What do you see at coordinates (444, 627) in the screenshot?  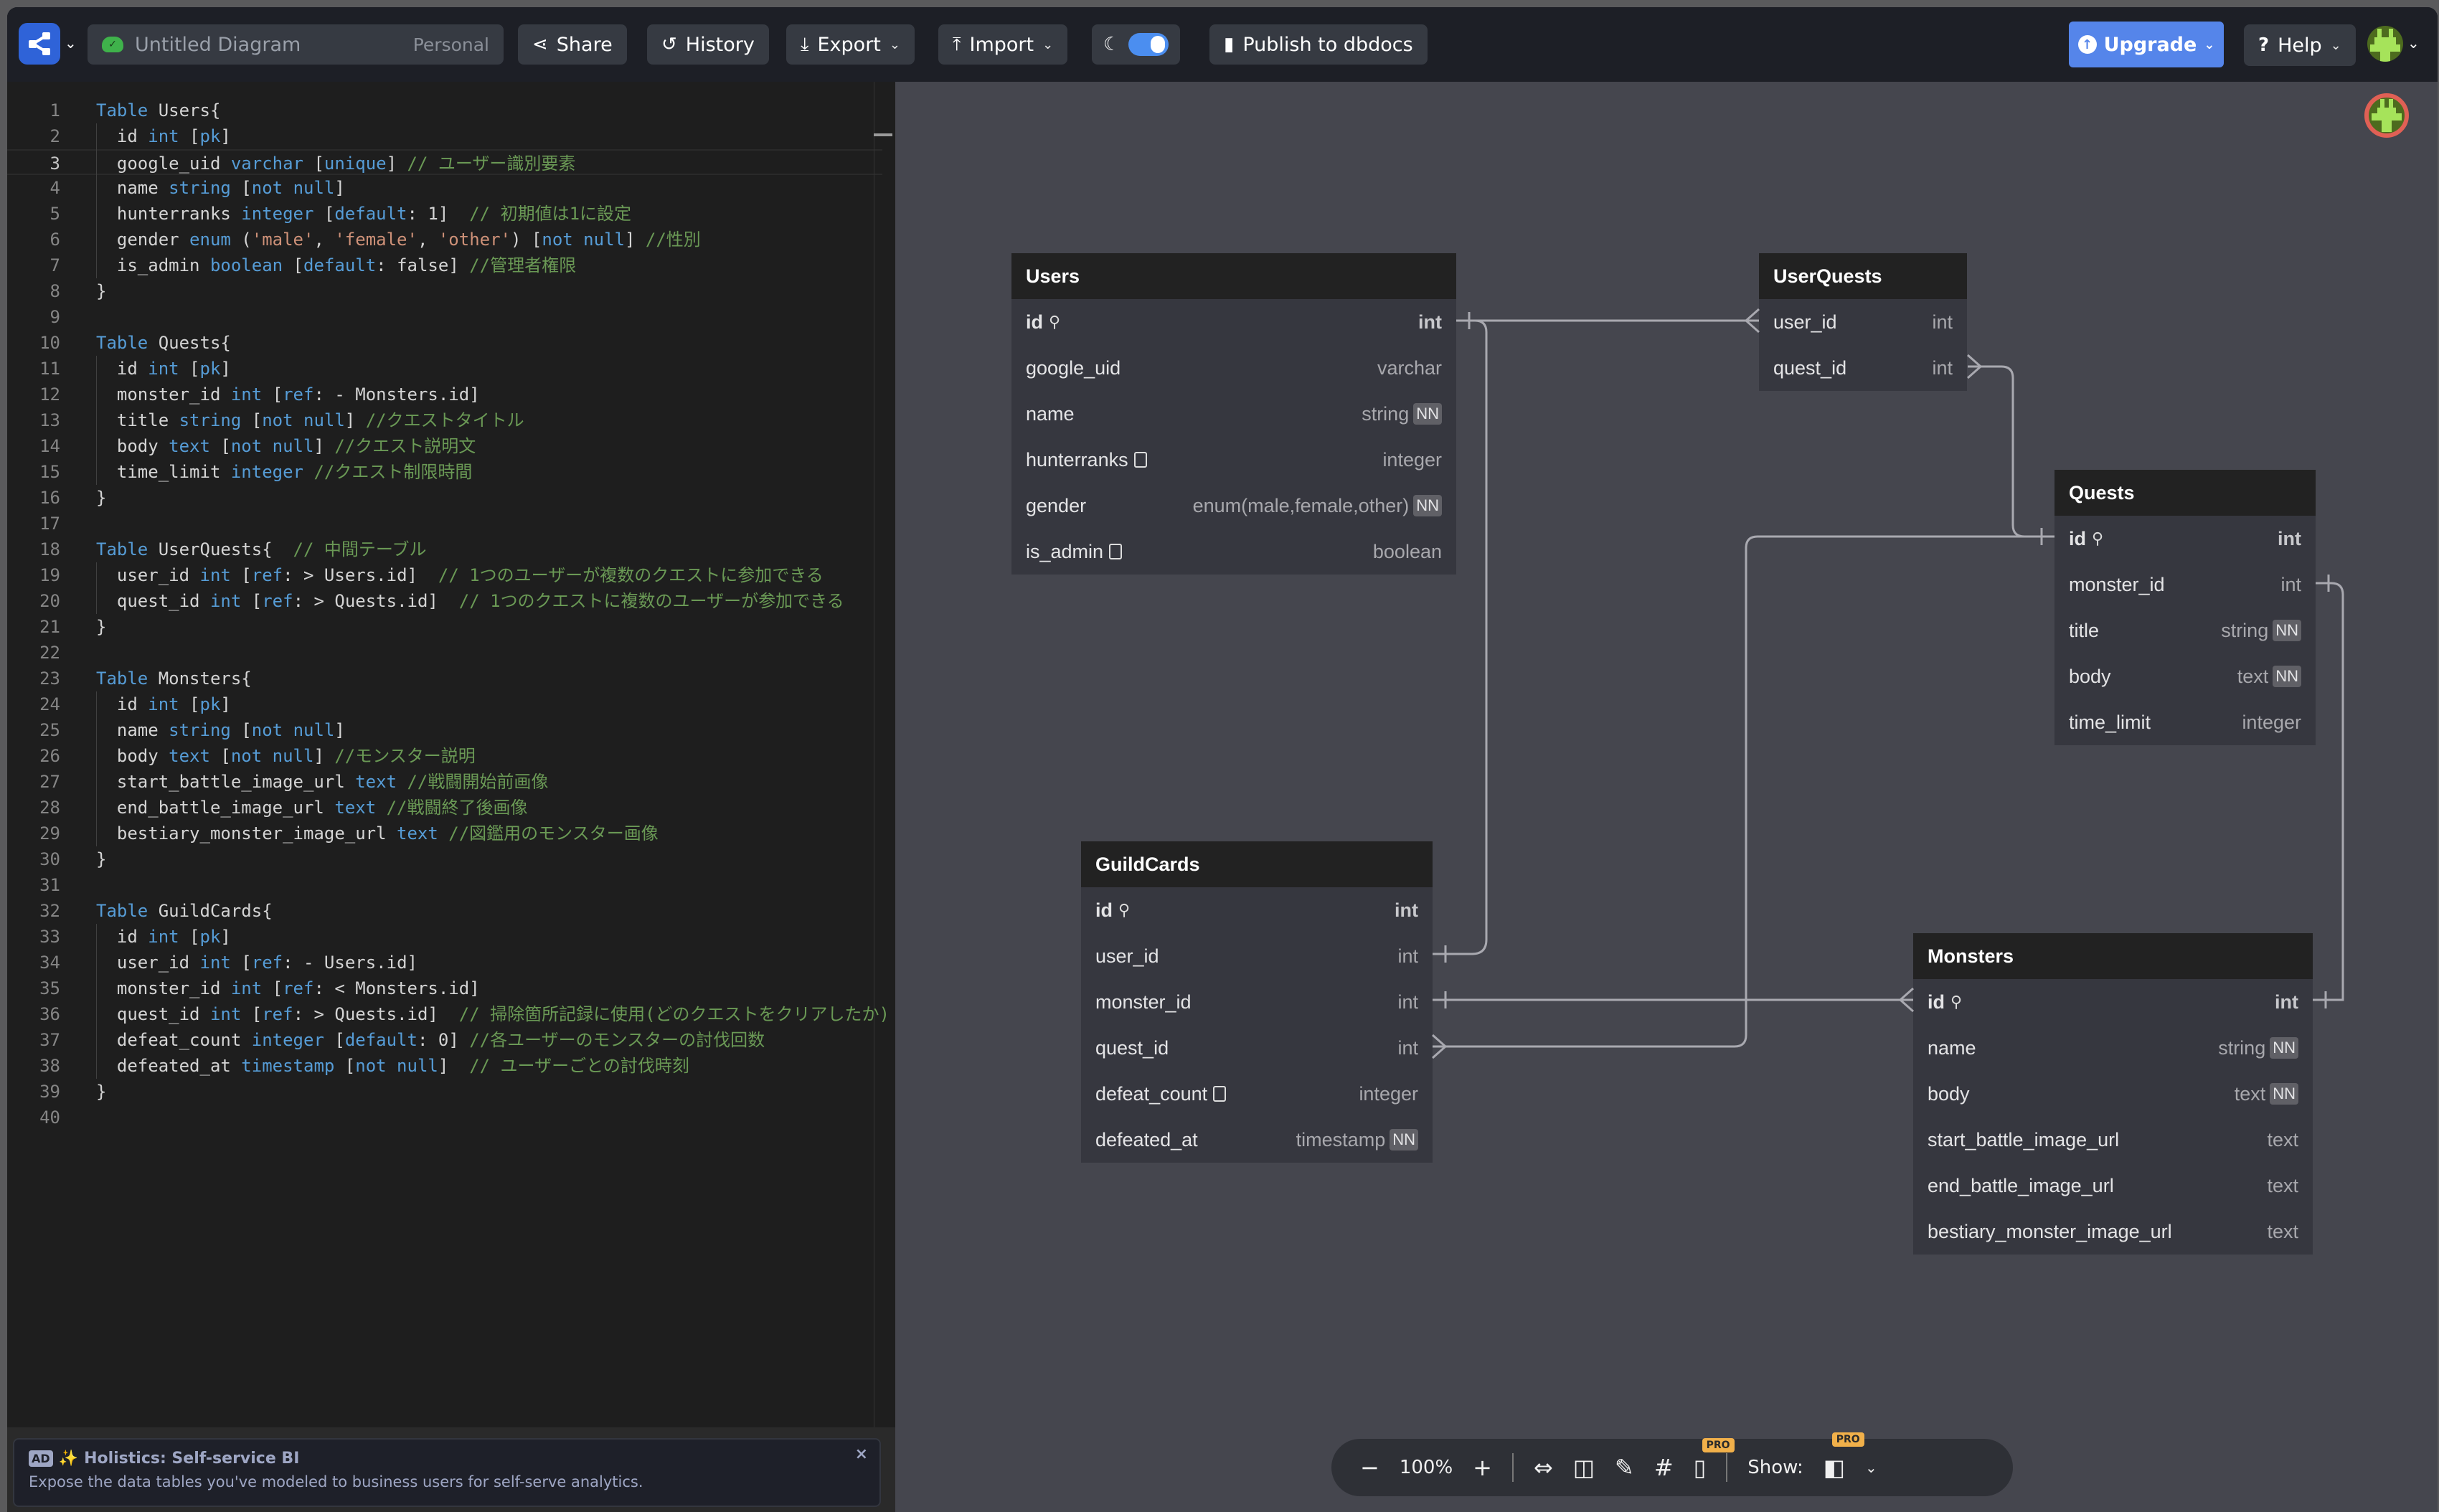 I see `code-line: 21}` at bounding box center [444, 627].